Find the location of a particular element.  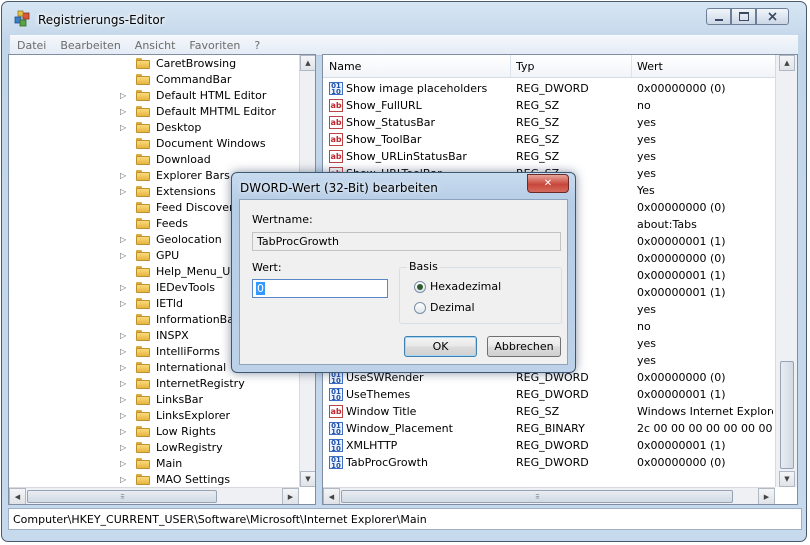

tree-horizontal-scrollbar: ◀ ▶ ⁝⁝⁝ is located at coordinates (154, 495).